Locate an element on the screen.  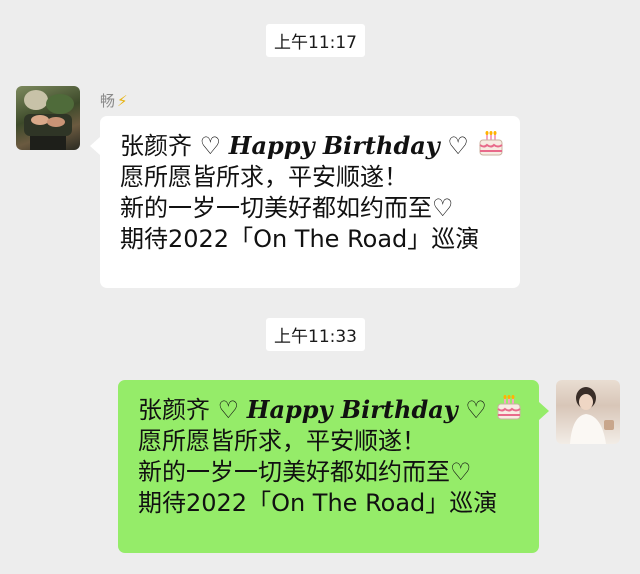
sender-name: 畅 ⚡ is located at coordinates (114, 100).